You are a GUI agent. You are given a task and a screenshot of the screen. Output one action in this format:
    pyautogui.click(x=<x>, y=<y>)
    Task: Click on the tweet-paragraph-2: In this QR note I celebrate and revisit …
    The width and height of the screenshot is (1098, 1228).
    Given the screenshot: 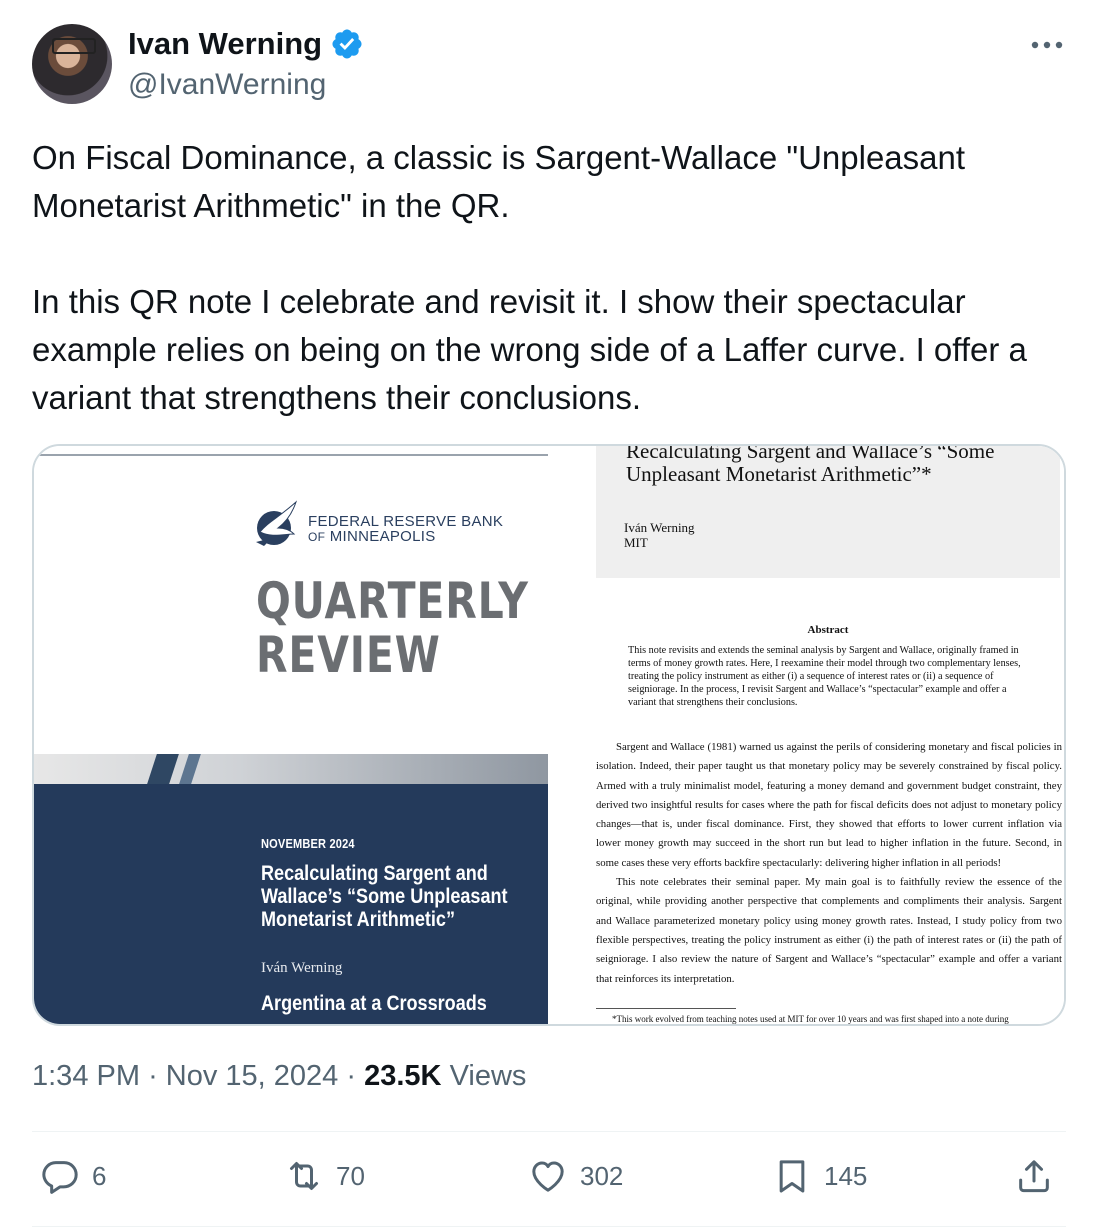 What is the action you would take?
    pyautogui.click(x=529, y=349)
    